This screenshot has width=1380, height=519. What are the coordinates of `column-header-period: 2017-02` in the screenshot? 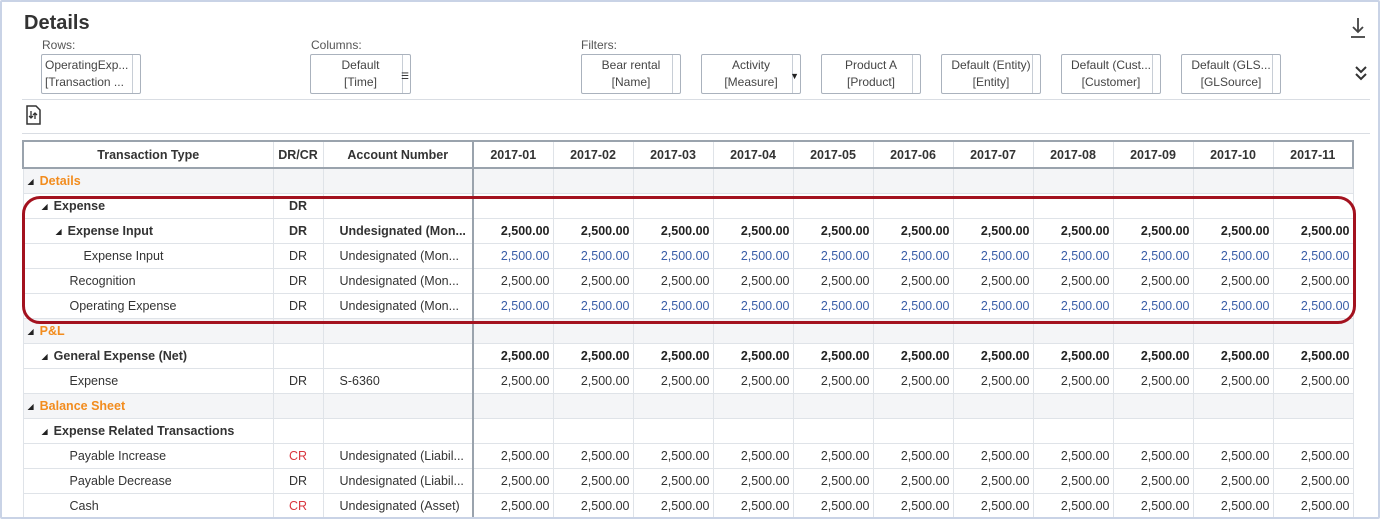 It's located at (593, 154).